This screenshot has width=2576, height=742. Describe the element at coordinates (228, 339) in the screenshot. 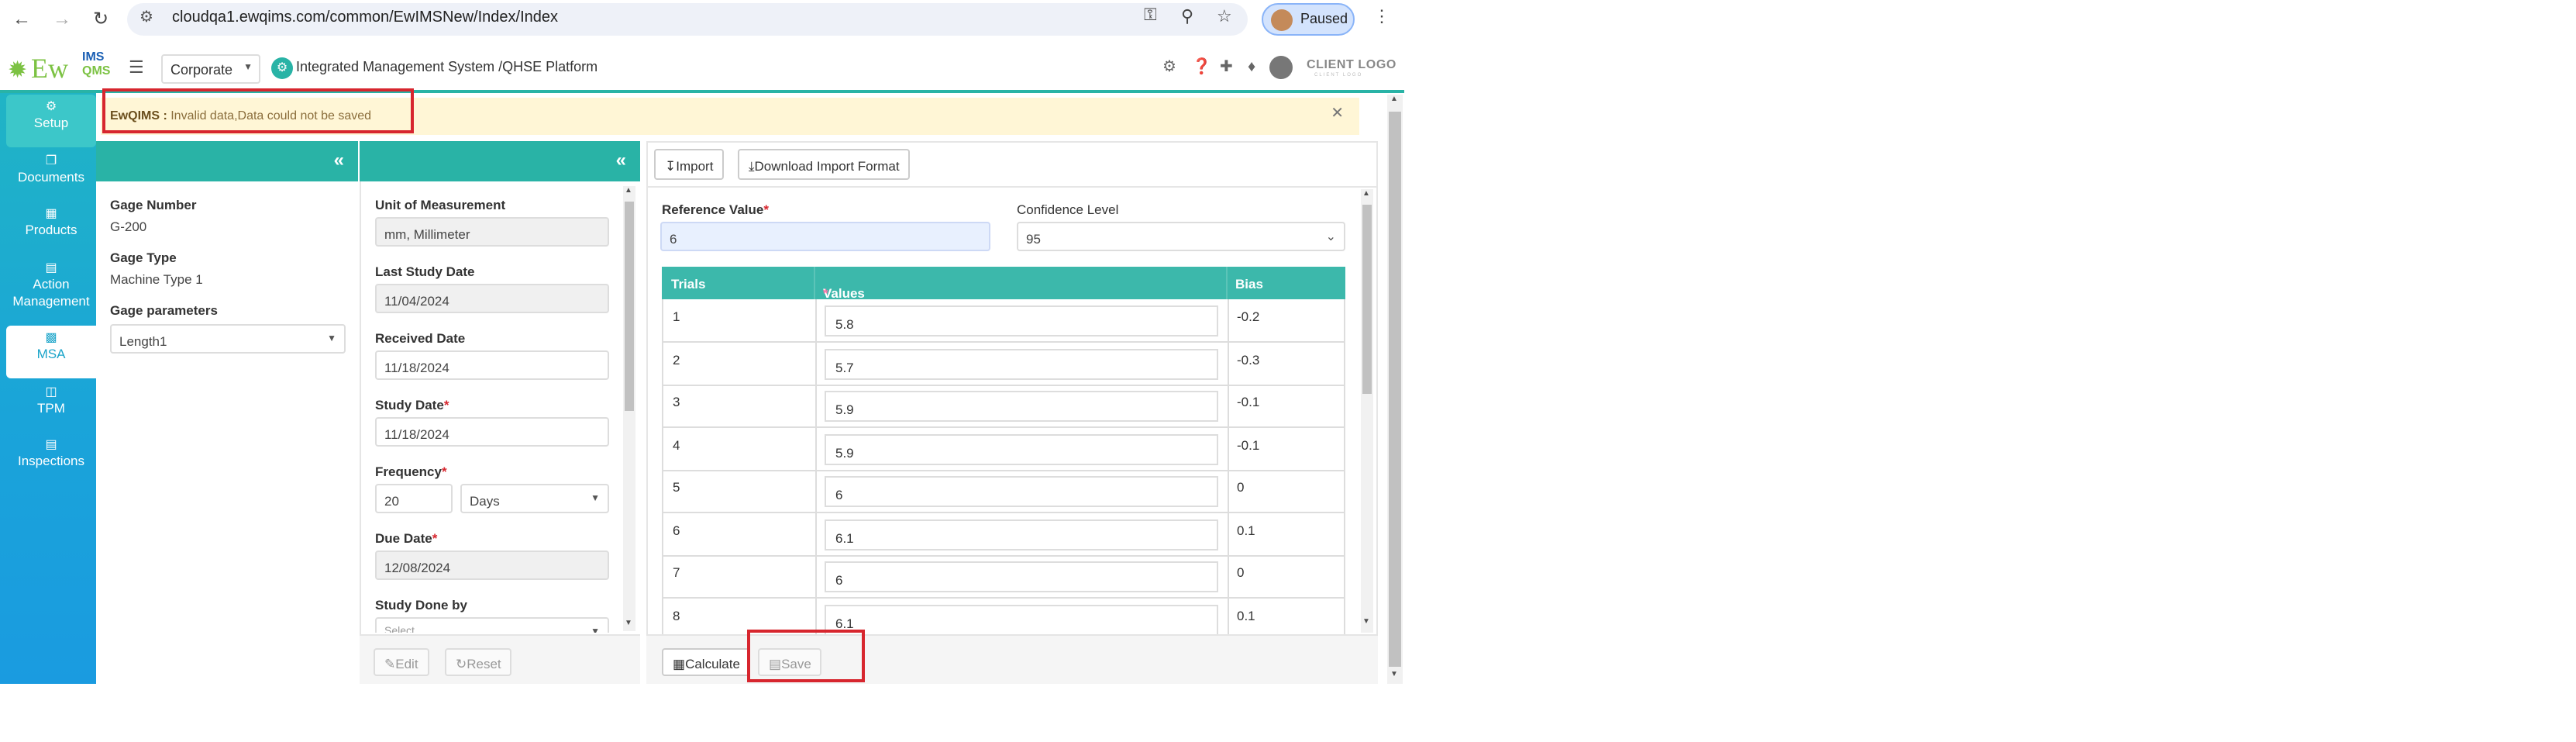

I see `gage-params-select: Length1 ▼` at that location.